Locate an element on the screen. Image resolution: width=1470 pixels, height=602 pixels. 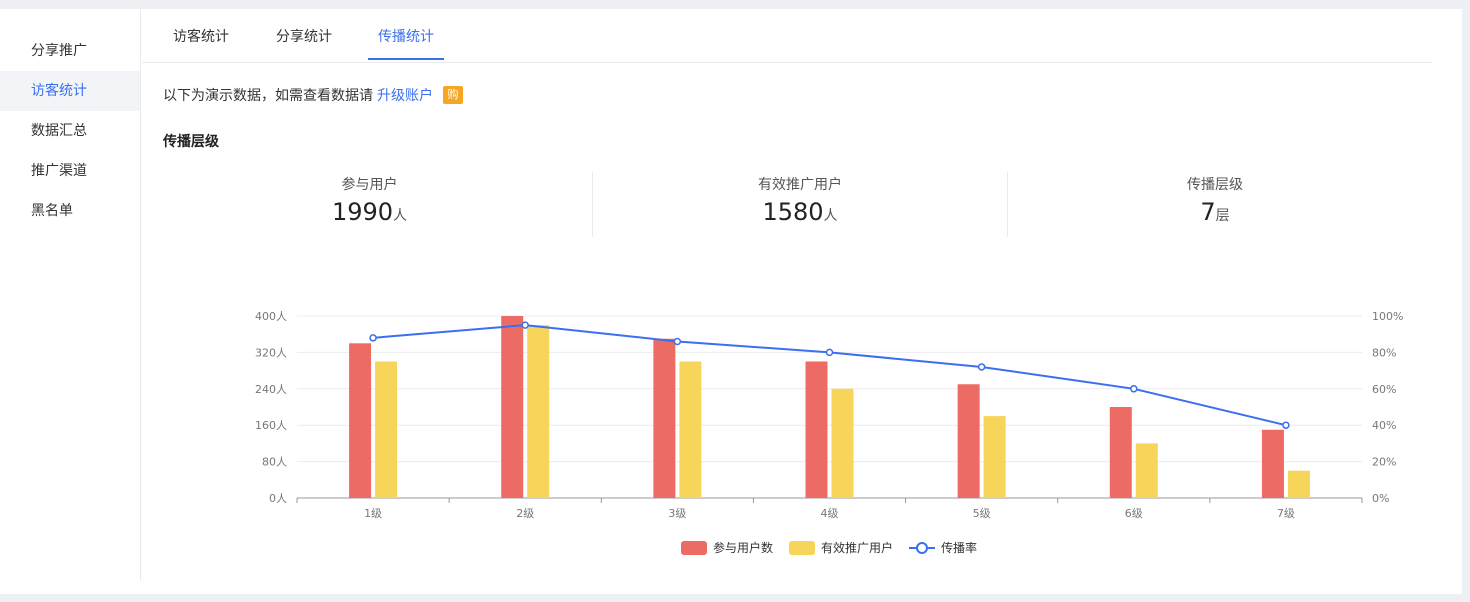
y-left-tick-label: 240人 is located at coordinates (271, 389).